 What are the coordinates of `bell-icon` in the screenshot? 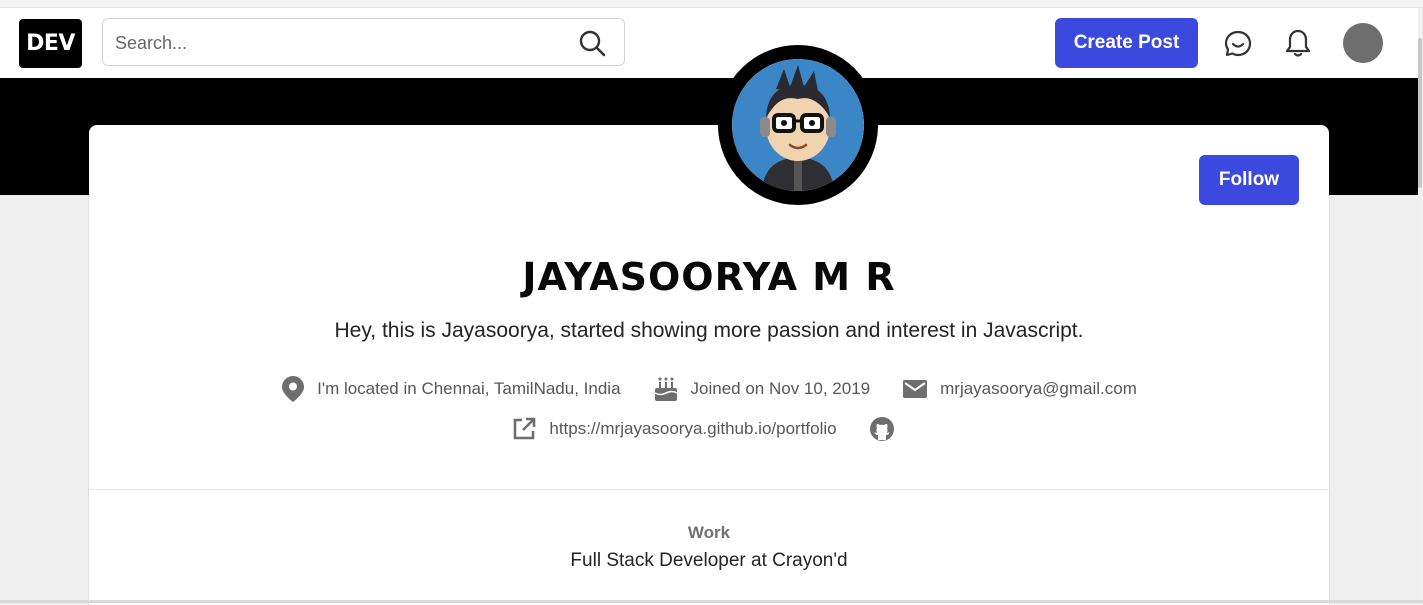 It's located at (1298, 43).